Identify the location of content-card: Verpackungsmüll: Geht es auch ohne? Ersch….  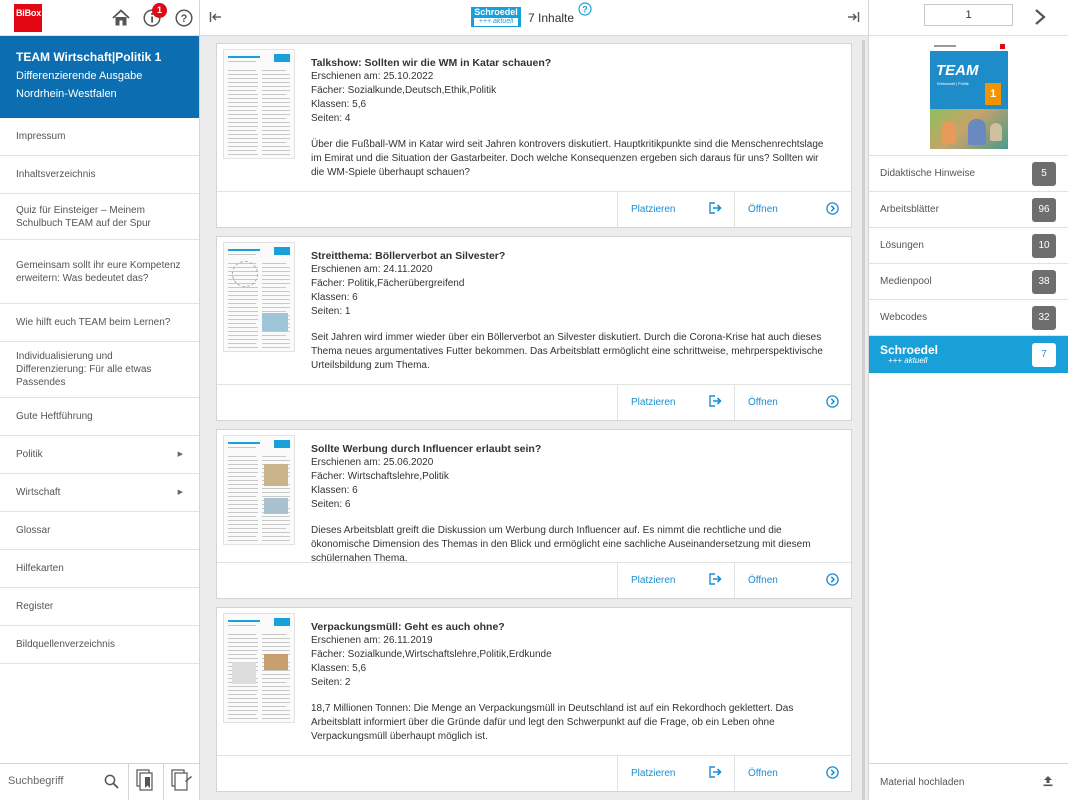
(534, 699).